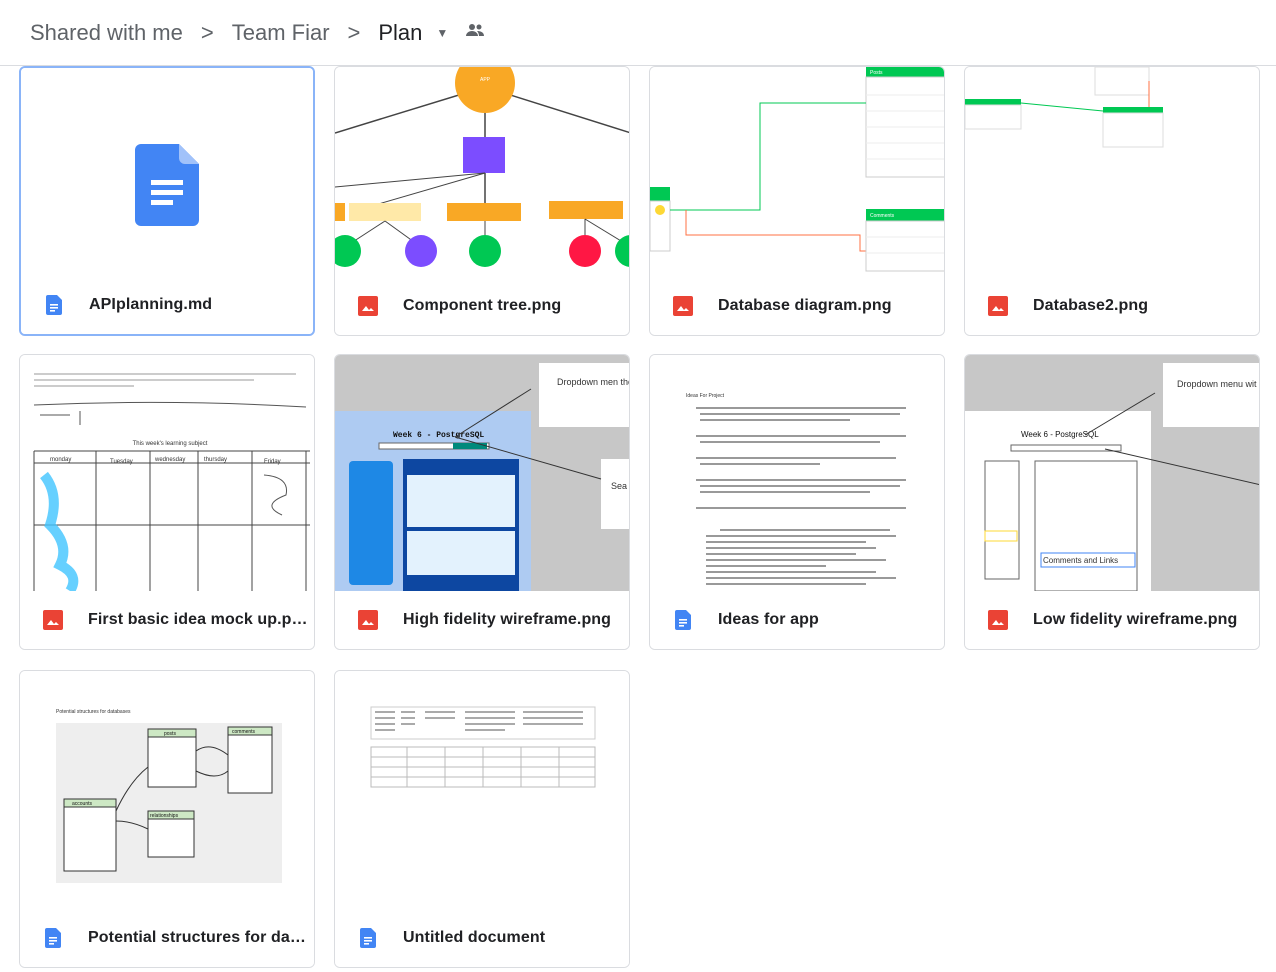 The height and width of the screenshot is (972, 1276). Describe the element at coordinates (475, 32) in the screenshot. I see `shared-people-icon` at that location.